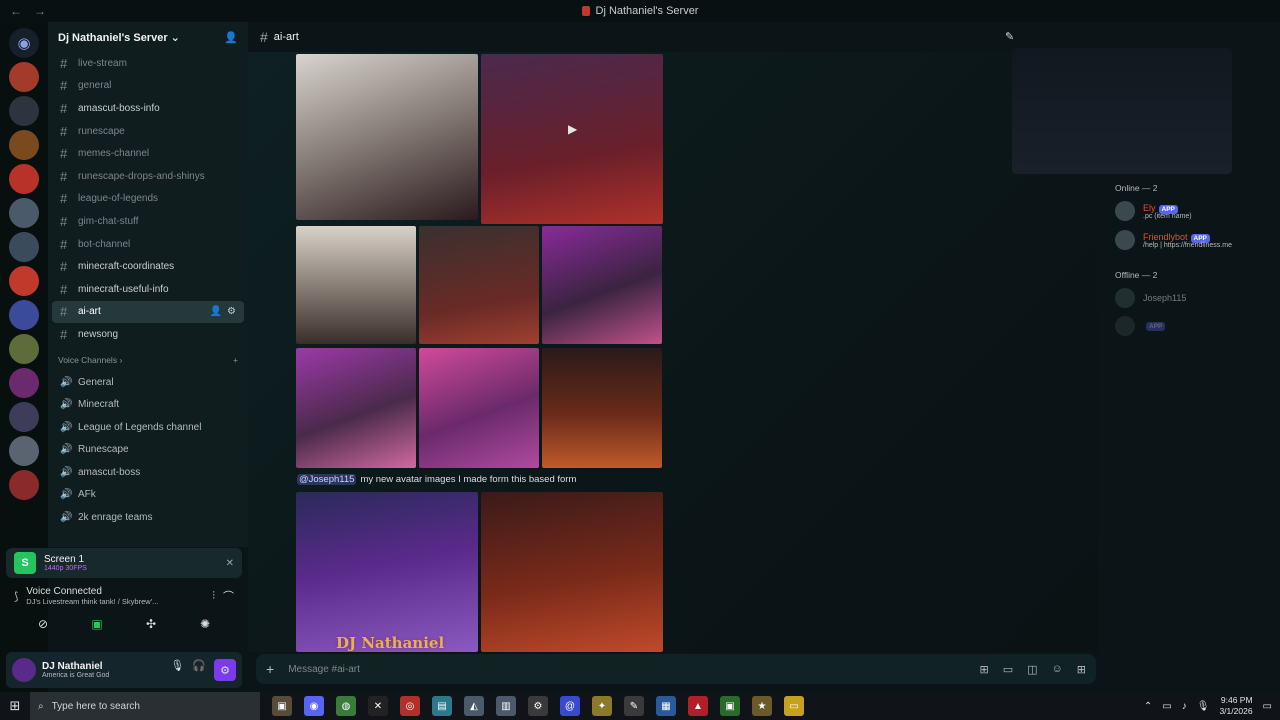 The height and width of the screenshot is (720, 1280). I want to click on app-icon: @, so click(570, 706).